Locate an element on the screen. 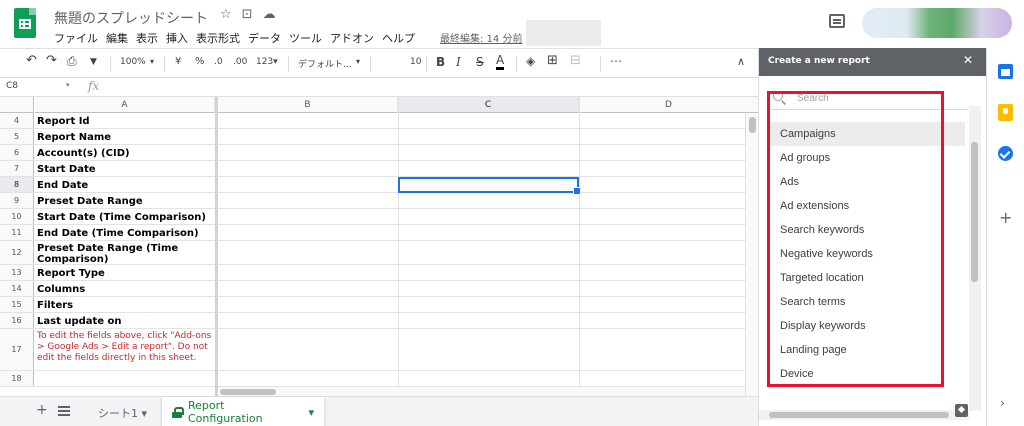 Image resolution: width=1024 pixels, height=426 pixels. cell-a: Report Name is located at coordinates (125, 136).